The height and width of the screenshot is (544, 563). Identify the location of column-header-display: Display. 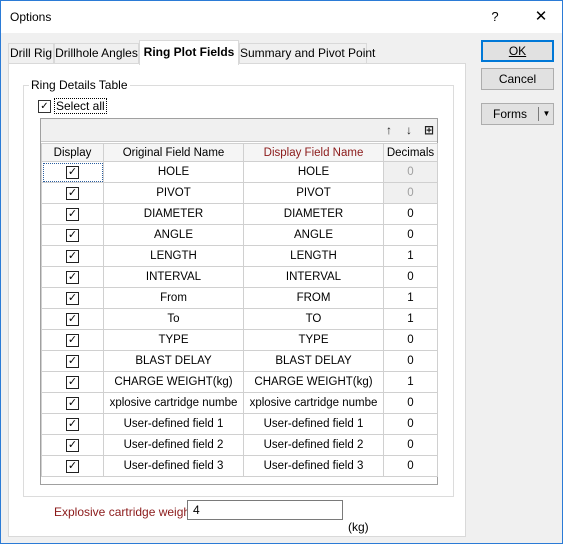
(72, 152).